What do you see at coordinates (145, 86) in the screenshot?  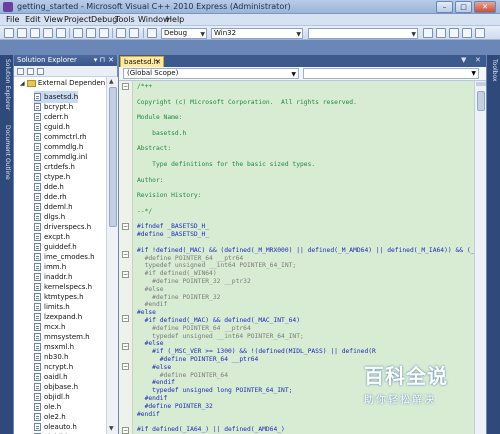 I see `code-line: /*++` at bounding box center [145, 86].